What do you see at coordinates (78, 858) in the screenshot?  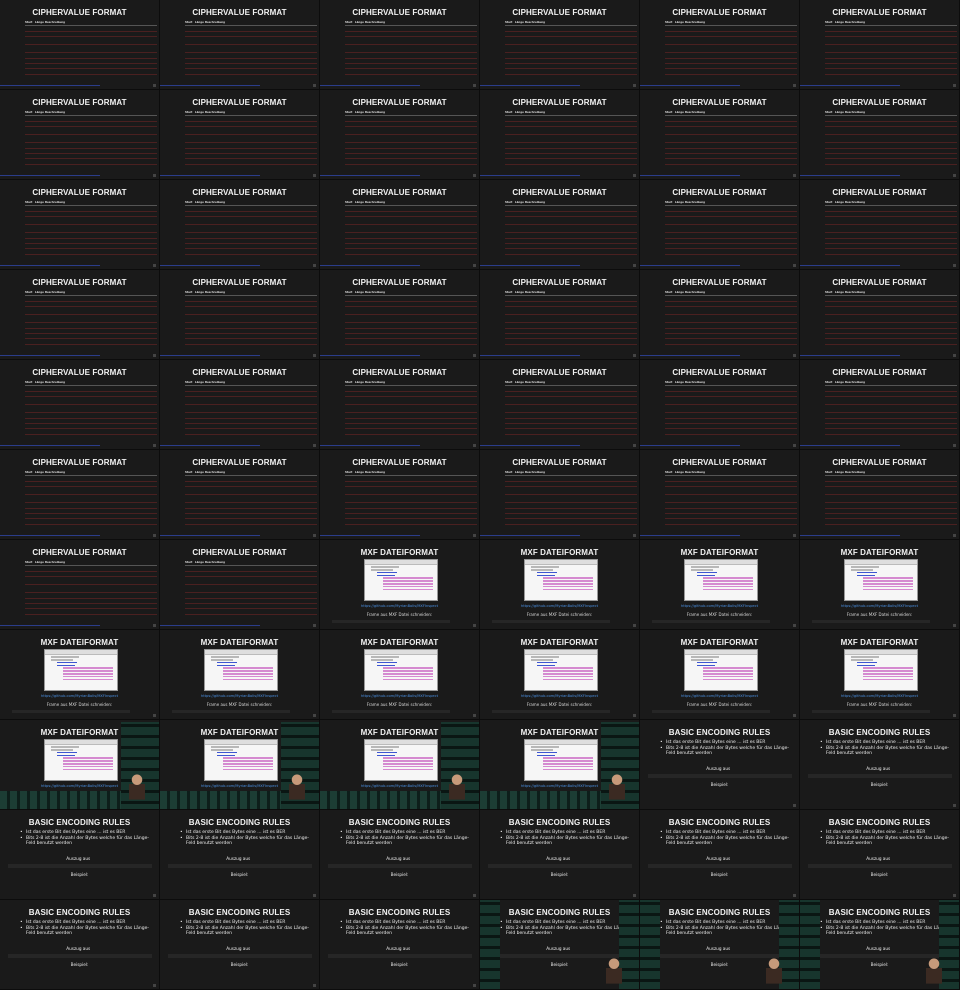 I see `auszug-label: Auszug aus` at bounding box center [78, 858].